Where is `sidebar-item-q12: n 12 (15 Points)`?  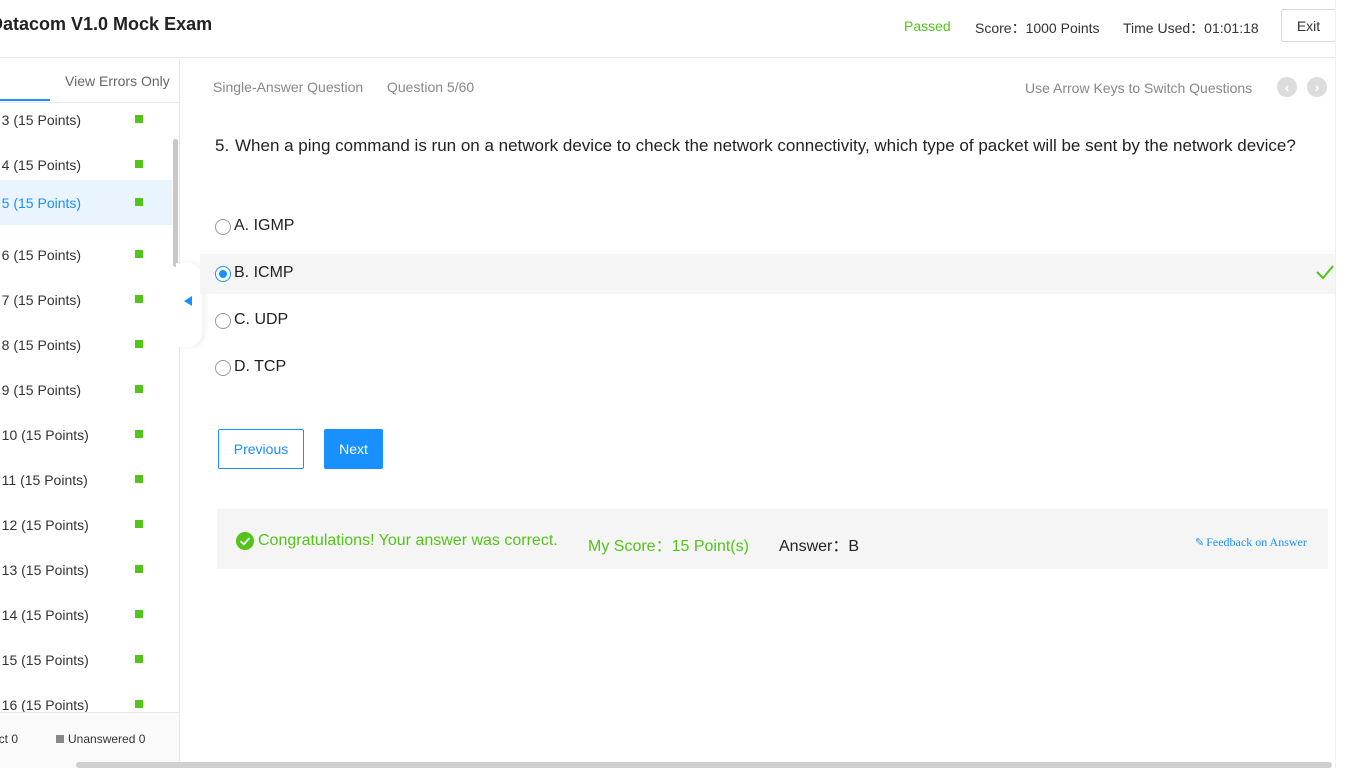 sidebar-item-q12: n 12 (15 Points) is located at coordinates (86, 524).